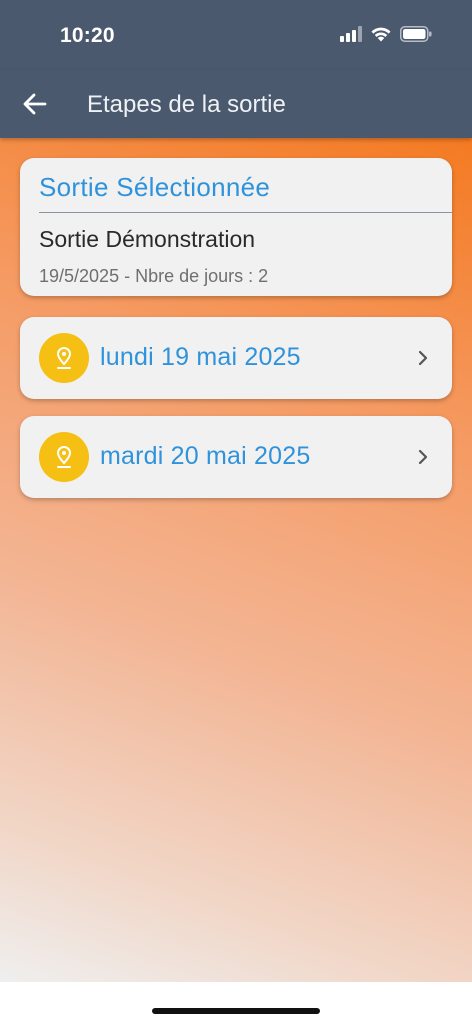 The height and width of the screenshot is (1024, 472). I want to click on status-time: 10:20, so click(87, 35).